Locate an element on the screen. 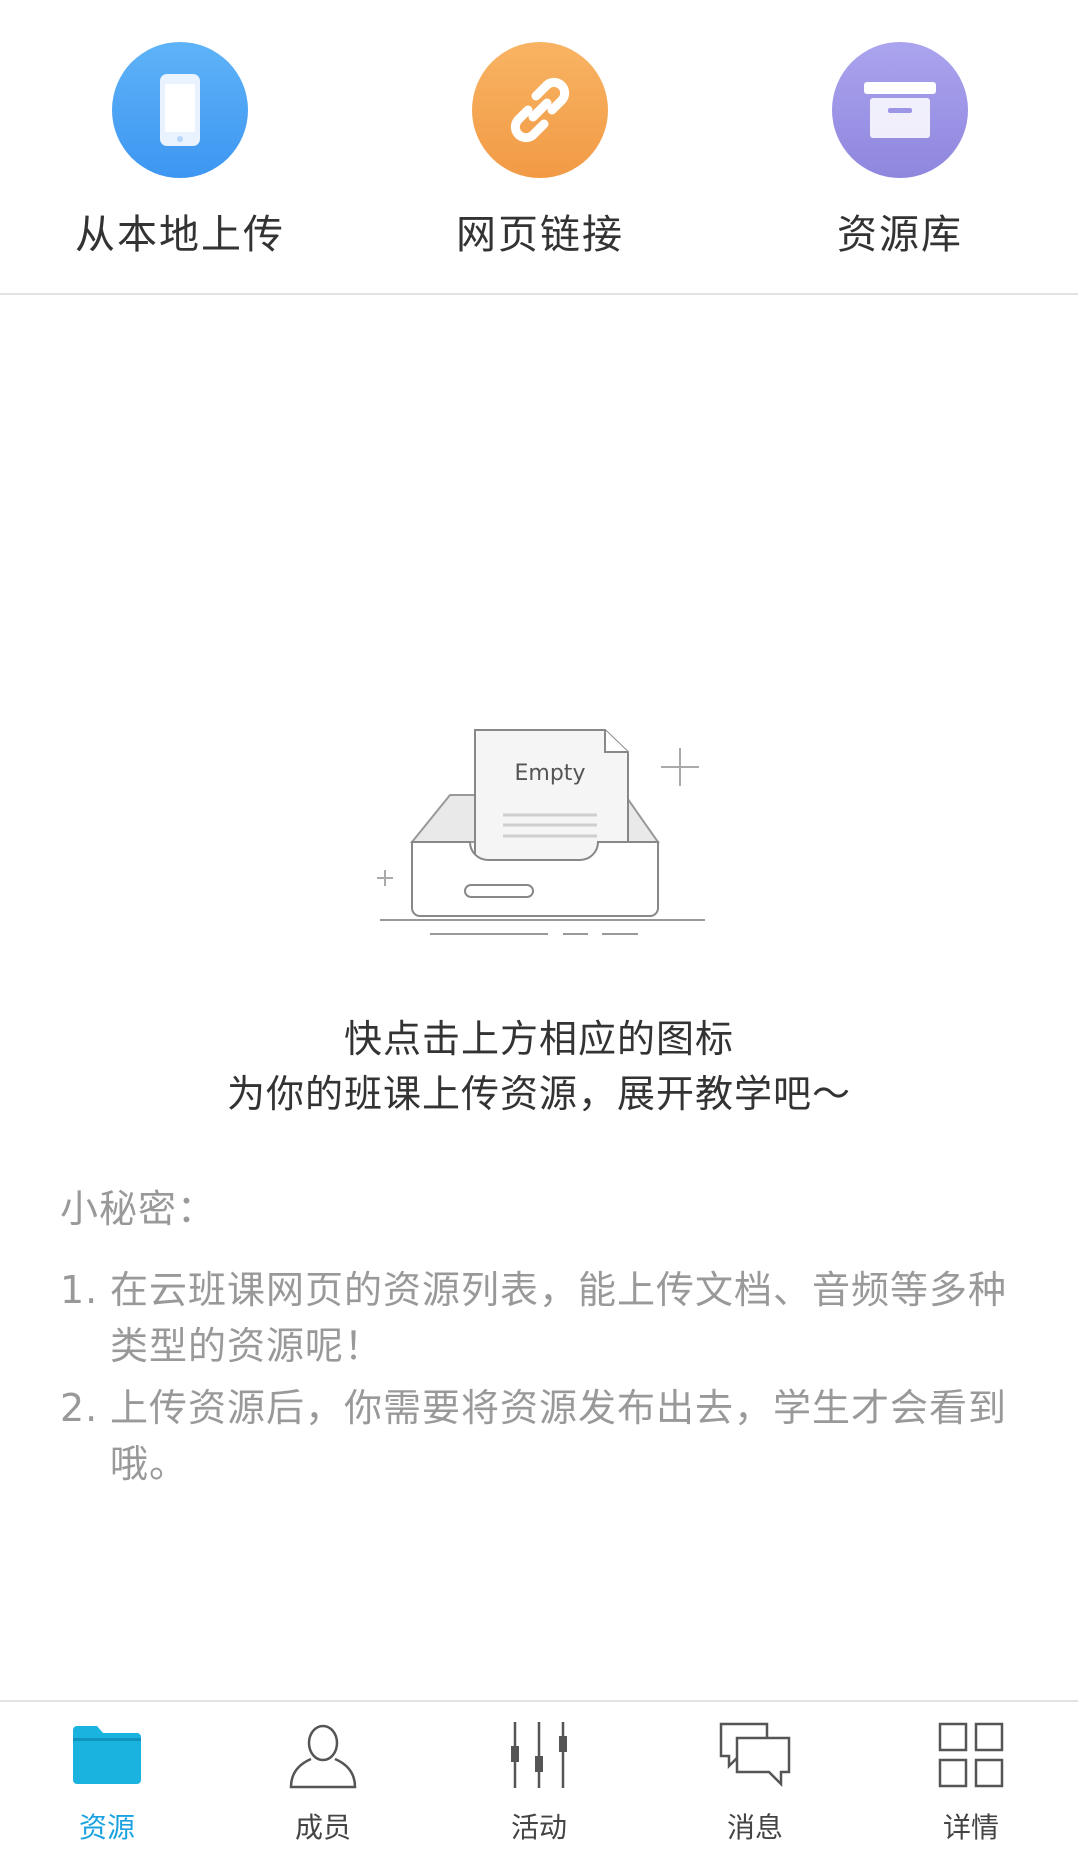 The image size is (1078, 1849). upload-local-label: 从本地上传 is located at coordinates (180, 235).